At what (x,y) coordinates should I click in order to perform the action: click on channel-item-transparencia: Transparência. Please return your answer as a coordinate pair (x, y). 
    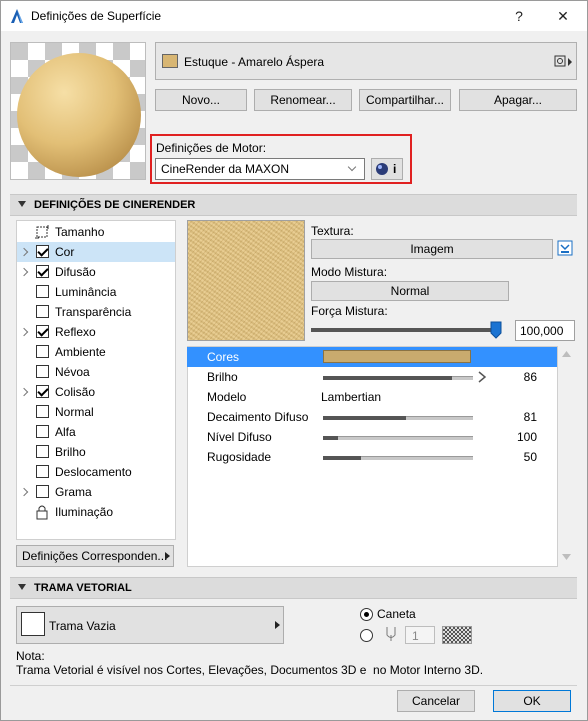
    Looking at the image, I should click on (96, 312).